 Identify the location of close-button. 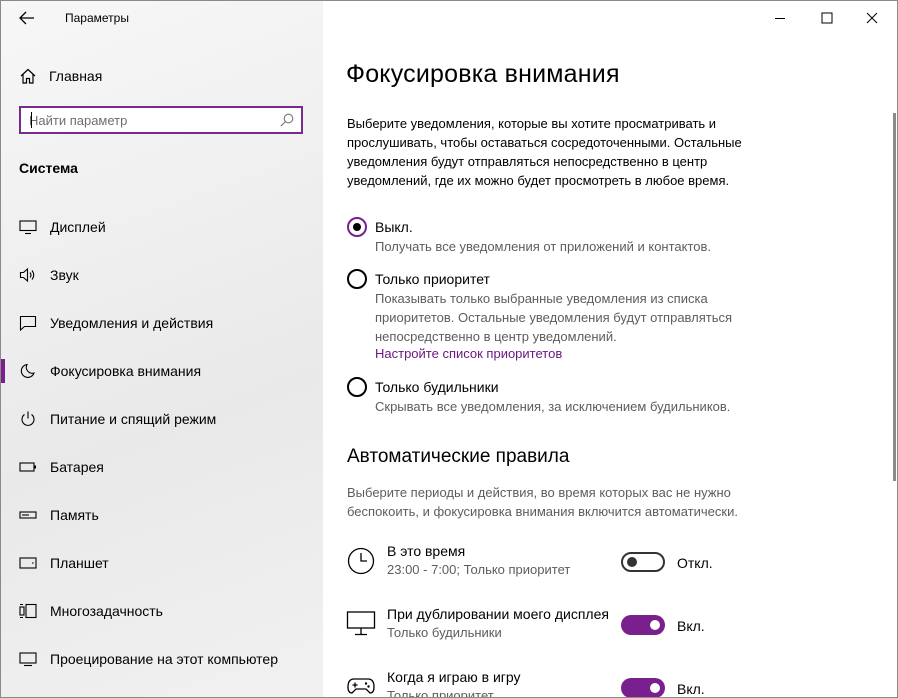
(872, 18).